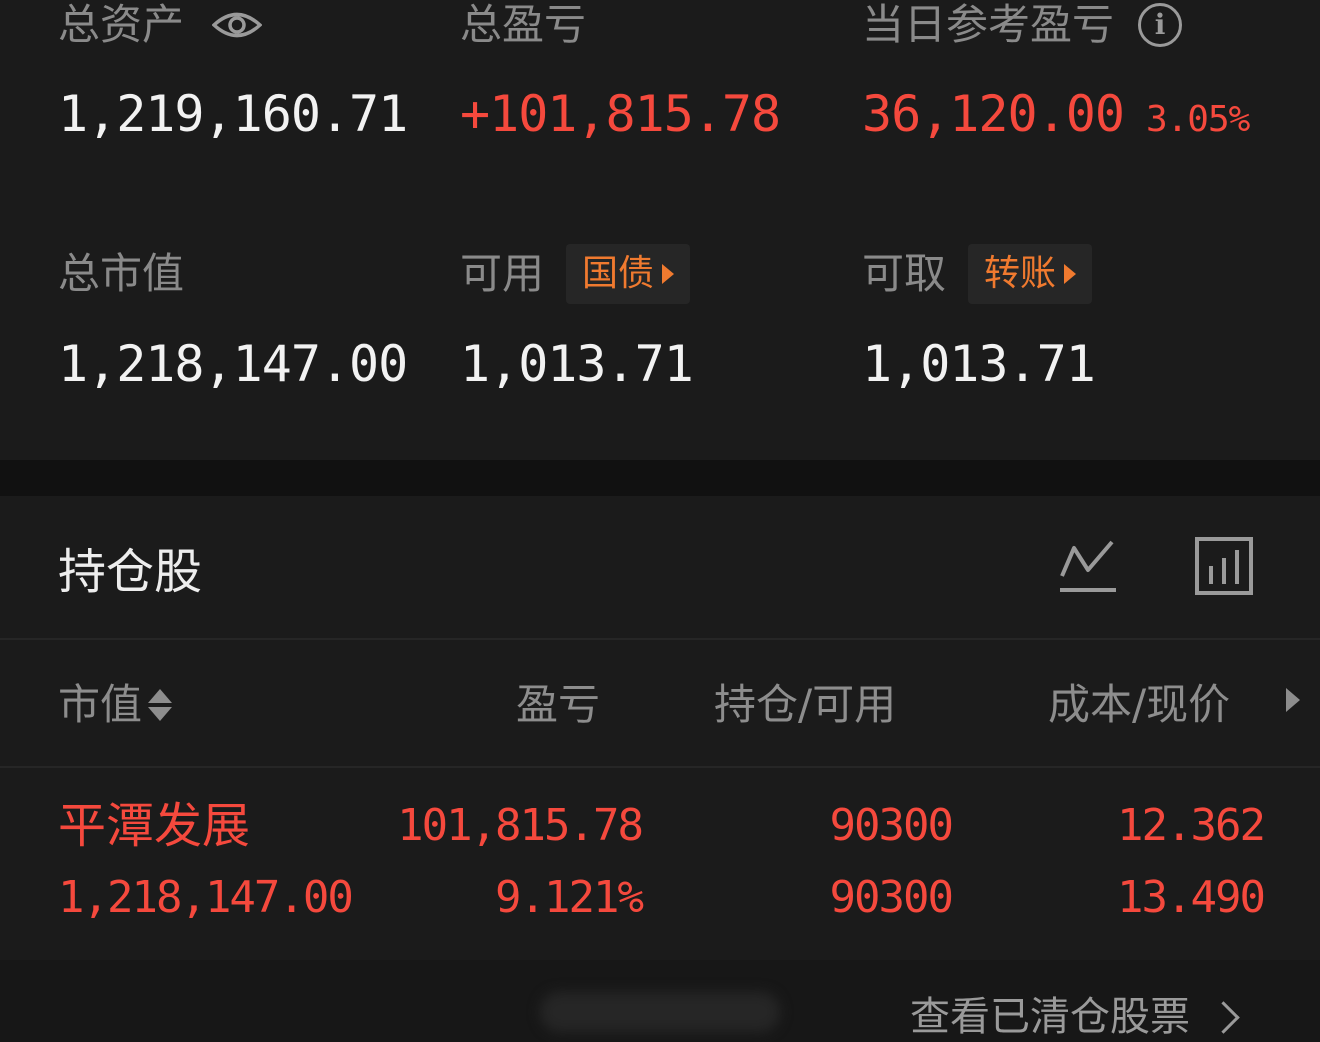 This screenshot has height=1042, width=1320. What do you see at coordinates (577, 319) in the screenshot?
I see `available-block: 可用 国债 1,013.71` at bounding box center [577, 319].